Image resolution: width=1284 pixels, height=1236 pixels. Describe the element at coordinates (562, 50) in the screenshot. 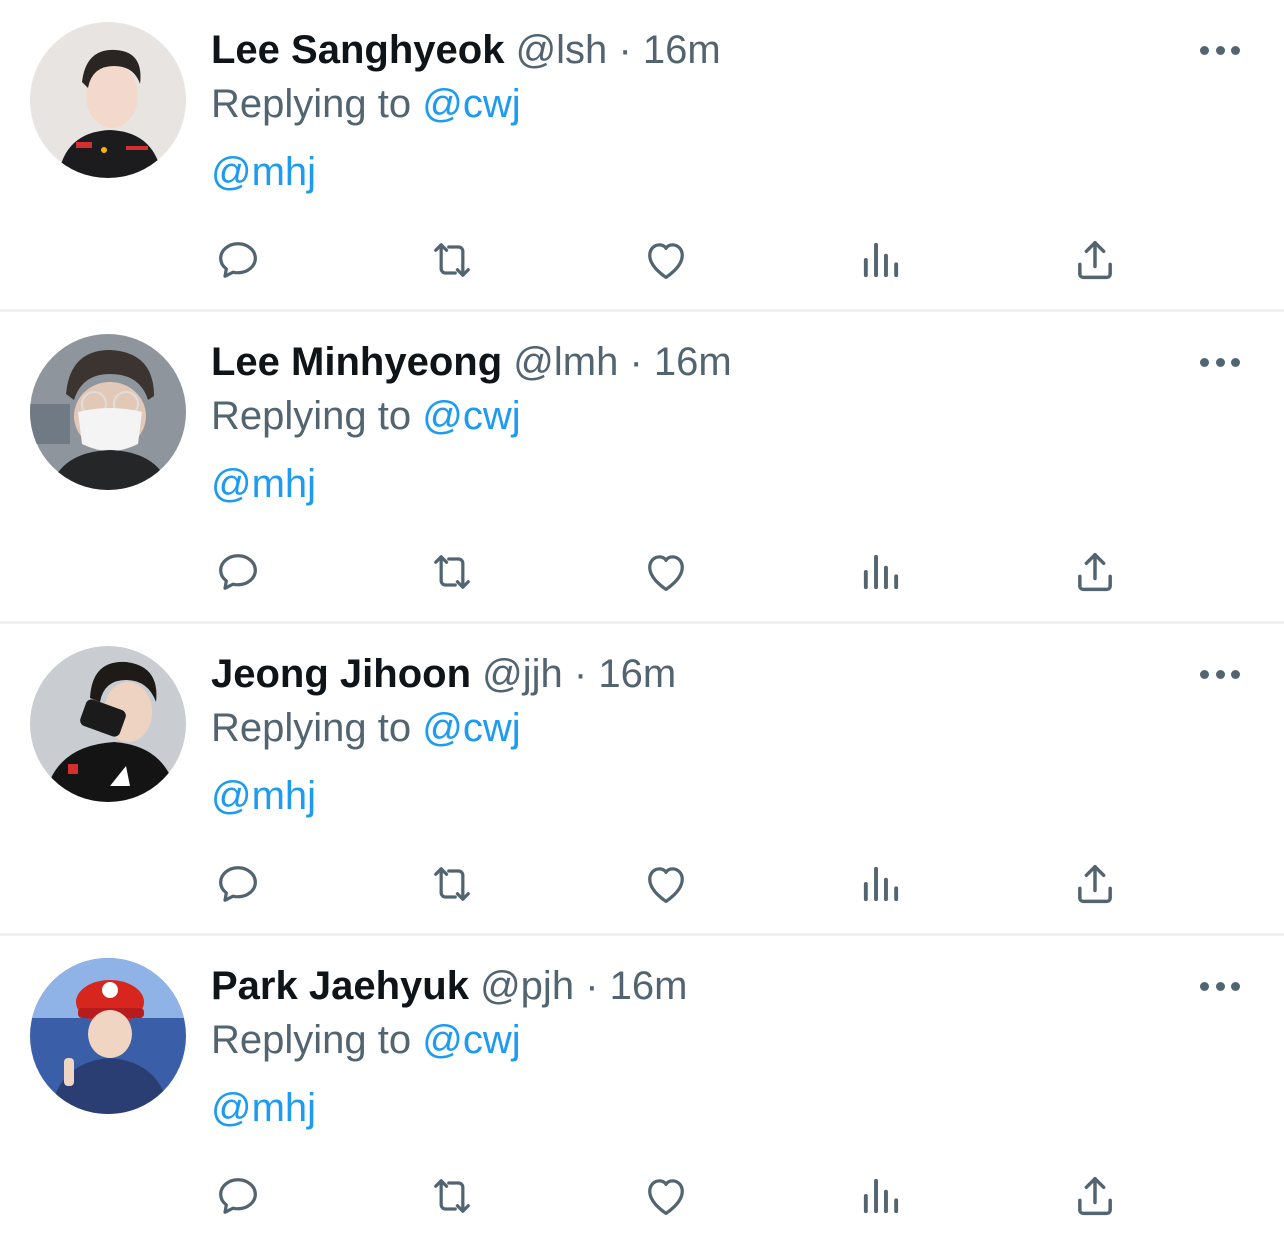

I see `user-handle: @lsh` at that location.